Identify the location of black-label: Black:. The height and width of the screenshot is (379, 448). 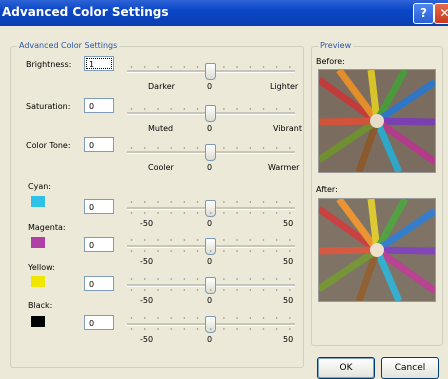
(40, 305).